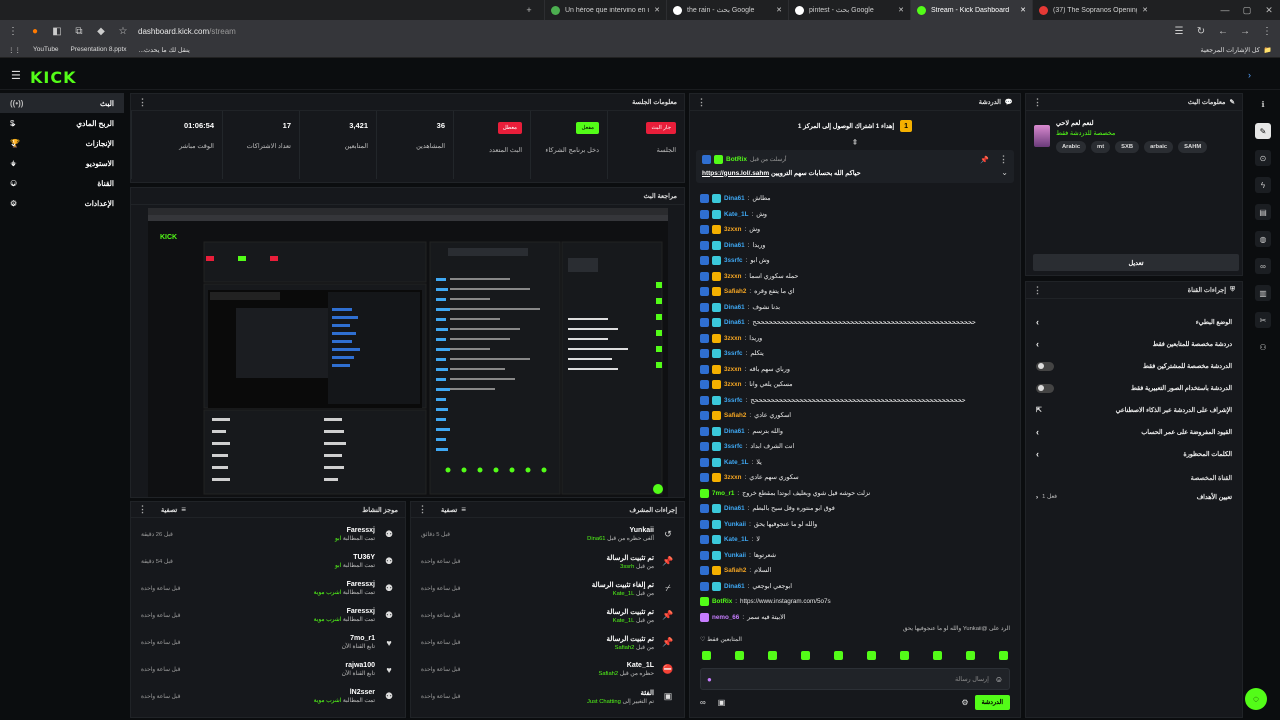 The height and width of the screenshot is (720, 1280). I want to click on channel-action-row: الوضع البطيء ›, so click(1134, 322).